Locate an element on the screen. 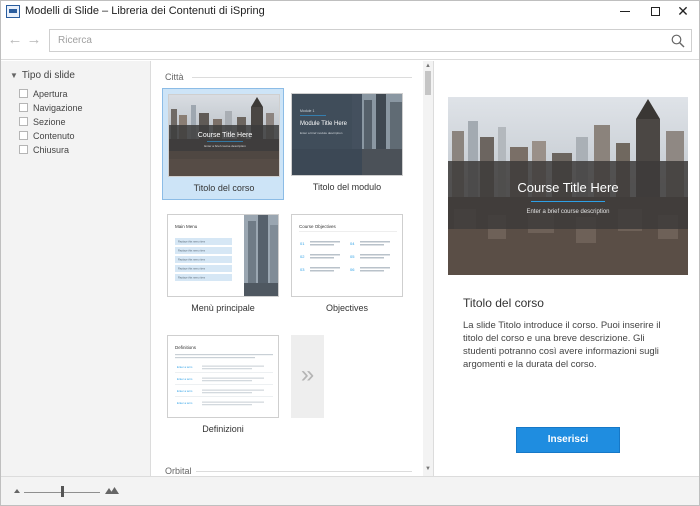 Image resolution: width=700 pixels, height=506 pixels. zoom-in-icon is located at coordinates (112, 490).